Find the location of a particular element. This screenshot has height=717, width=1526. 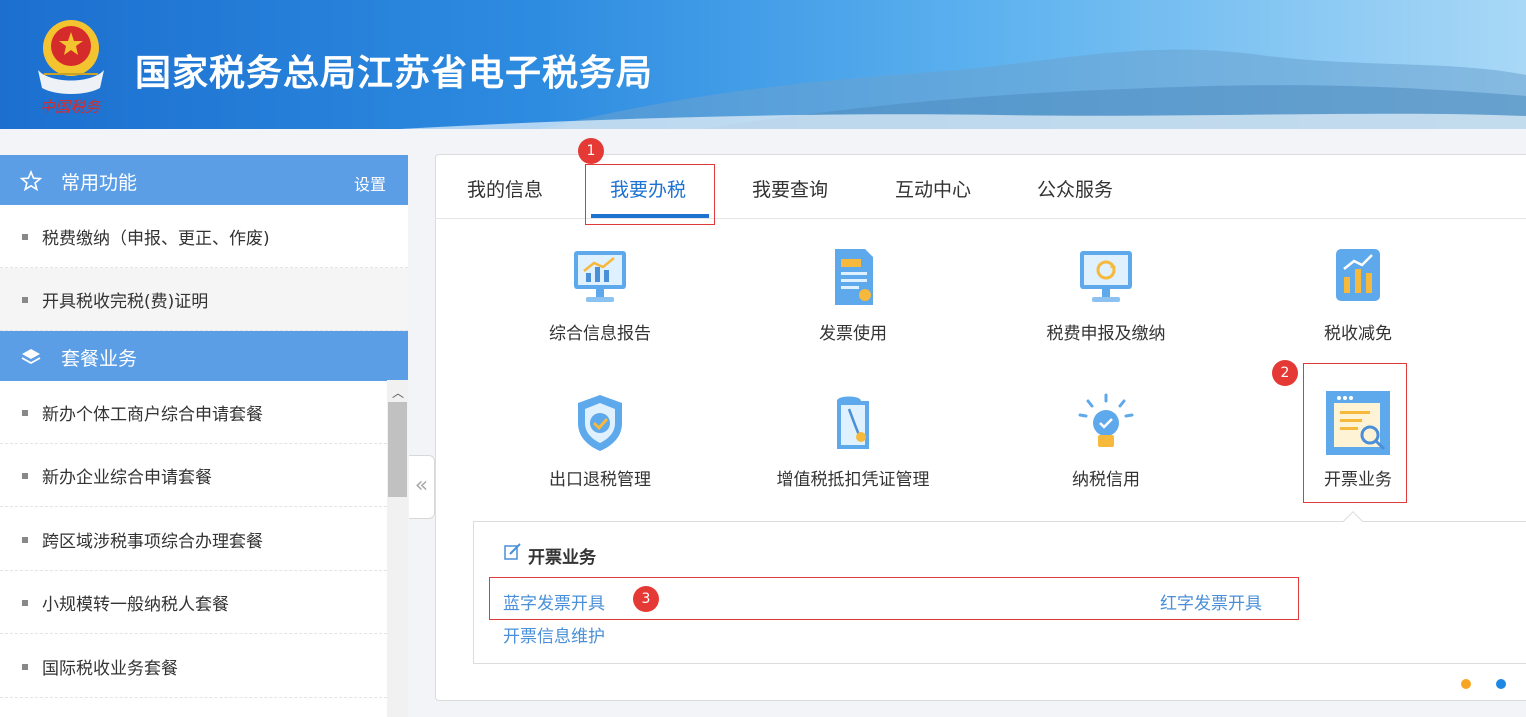

sidebar-item-package-2: 新办企业综合申请套餐 is located at coordinates (193, 475).